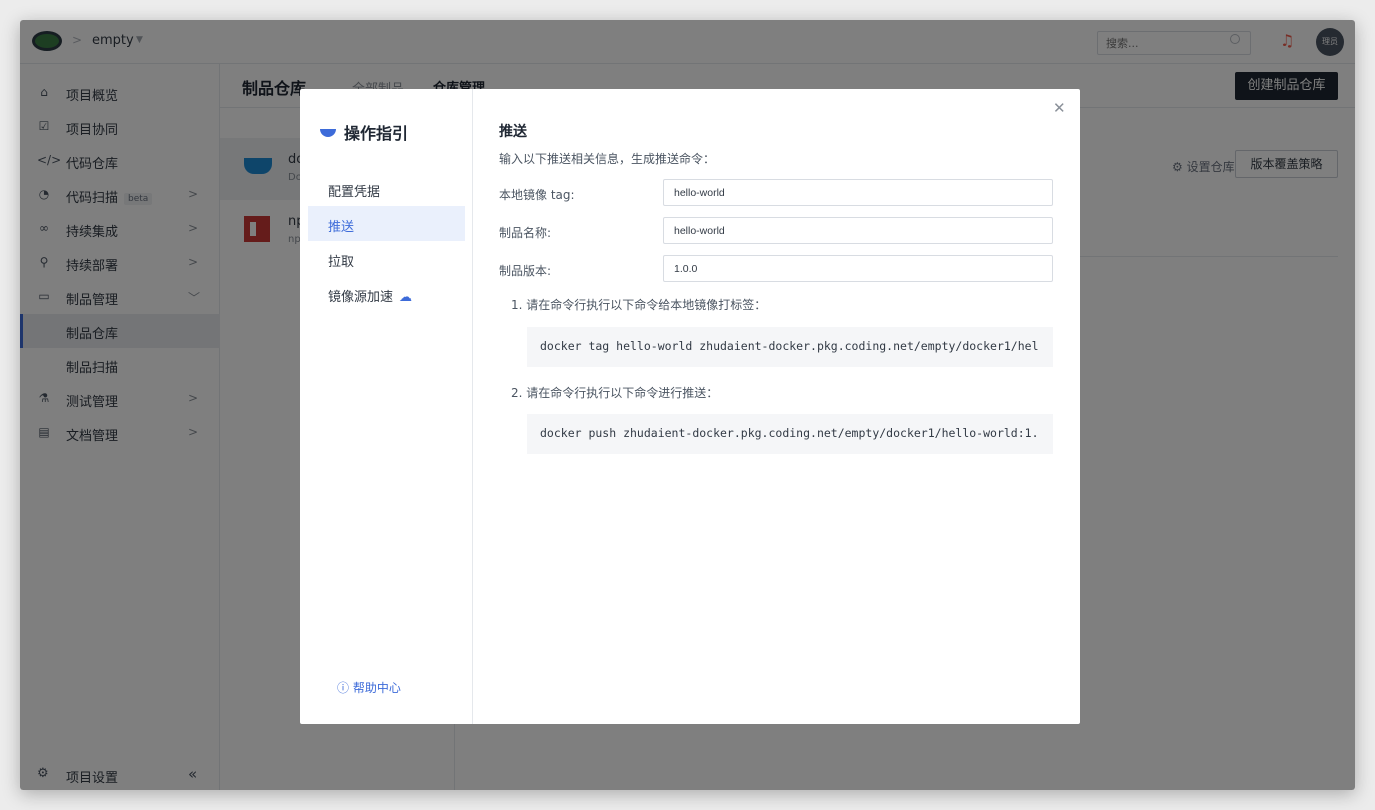 The image size is (1375, 810). I want to click on guide-nav-credentials: 配置凭据, so click(386, 188).